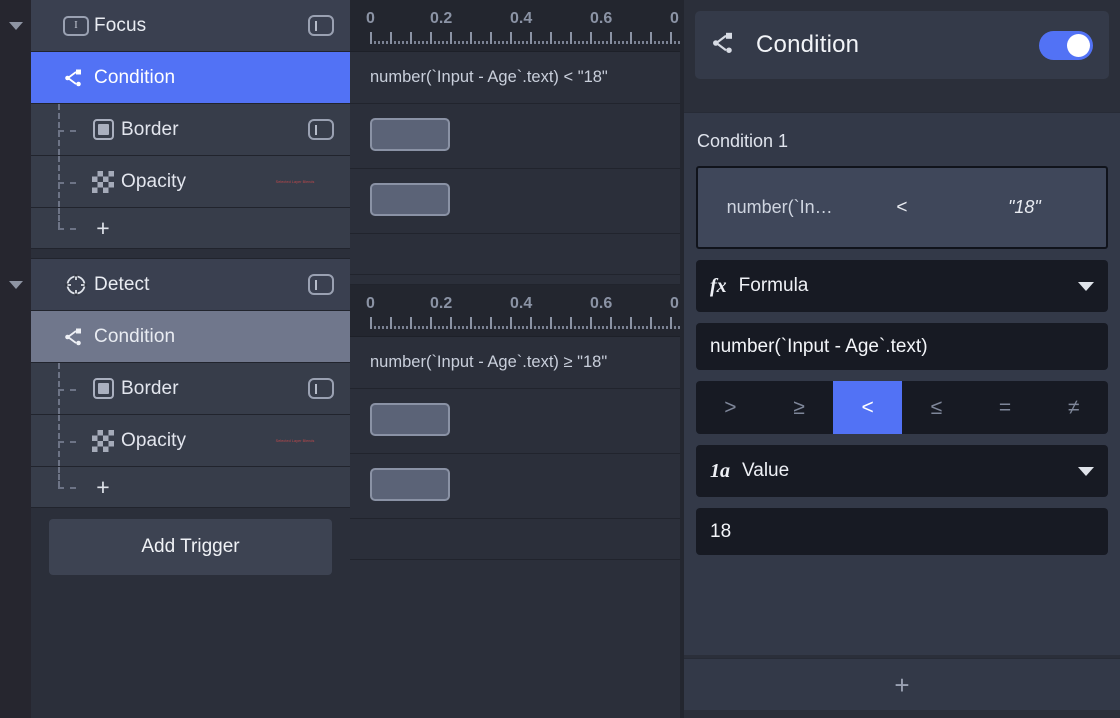 The width and height of the screenshot is (1120, 718). I want to click on inspector-header-wrap: Condition, so click(902, 39).